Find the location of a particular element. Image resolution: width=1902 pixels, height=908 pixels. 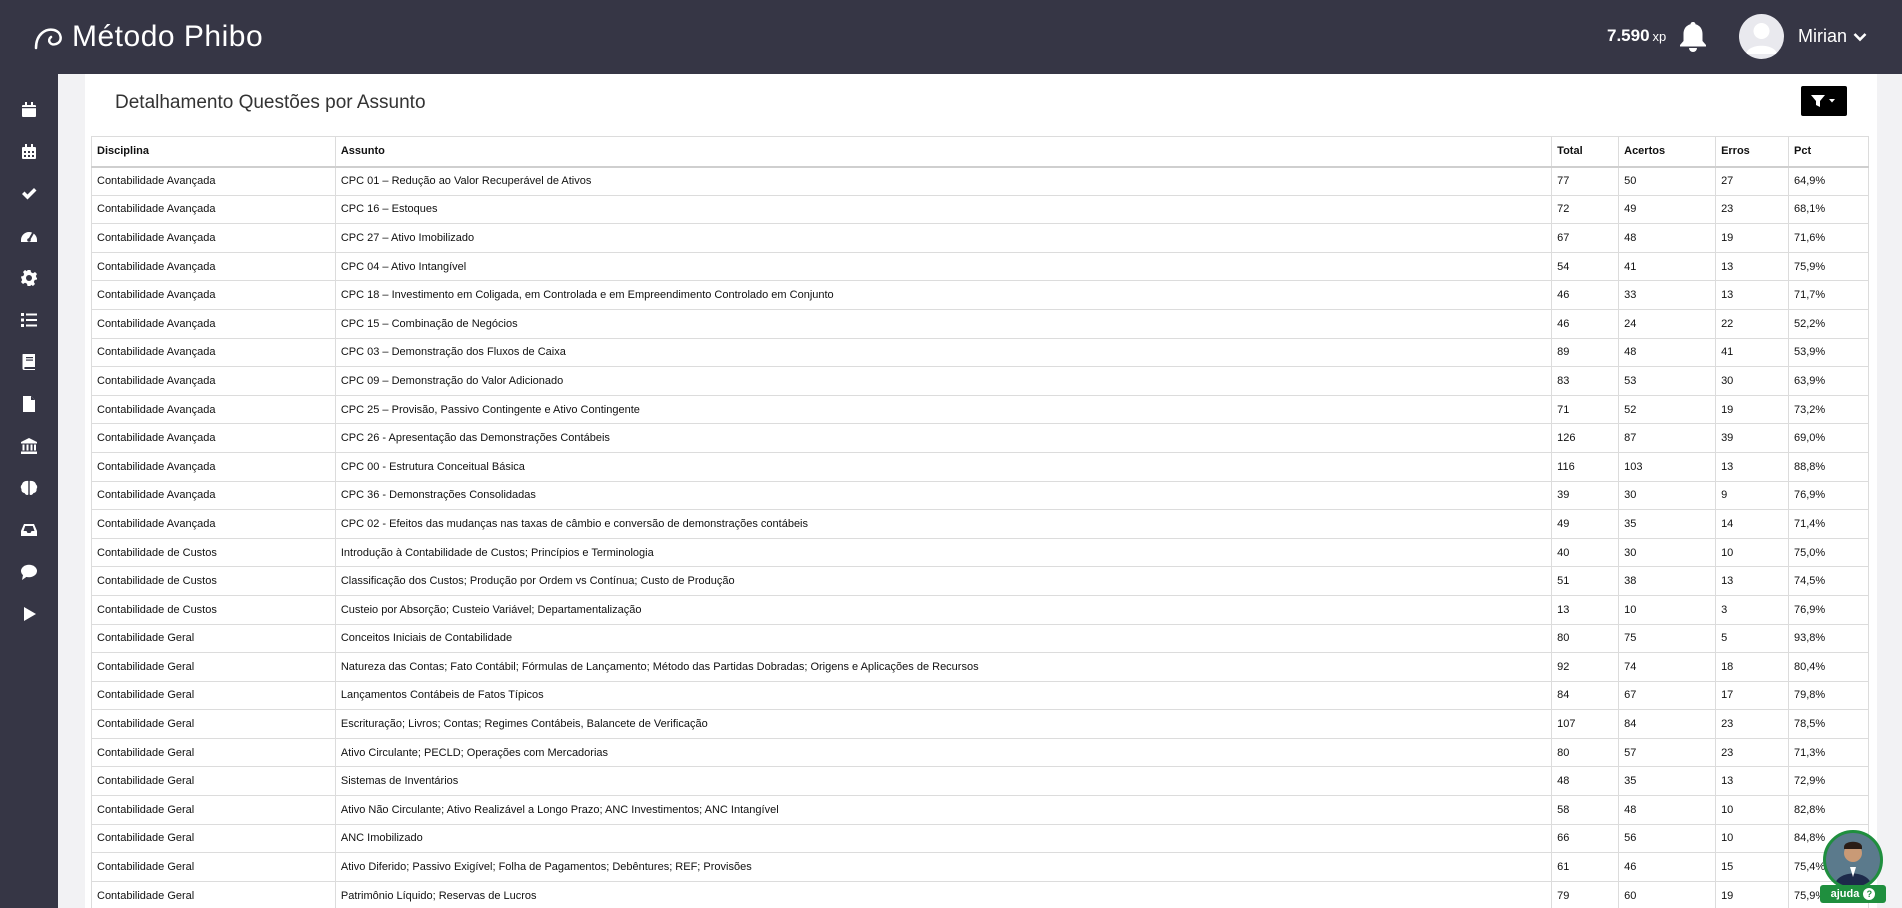

comment-icon is located at coordinates (29, 572).